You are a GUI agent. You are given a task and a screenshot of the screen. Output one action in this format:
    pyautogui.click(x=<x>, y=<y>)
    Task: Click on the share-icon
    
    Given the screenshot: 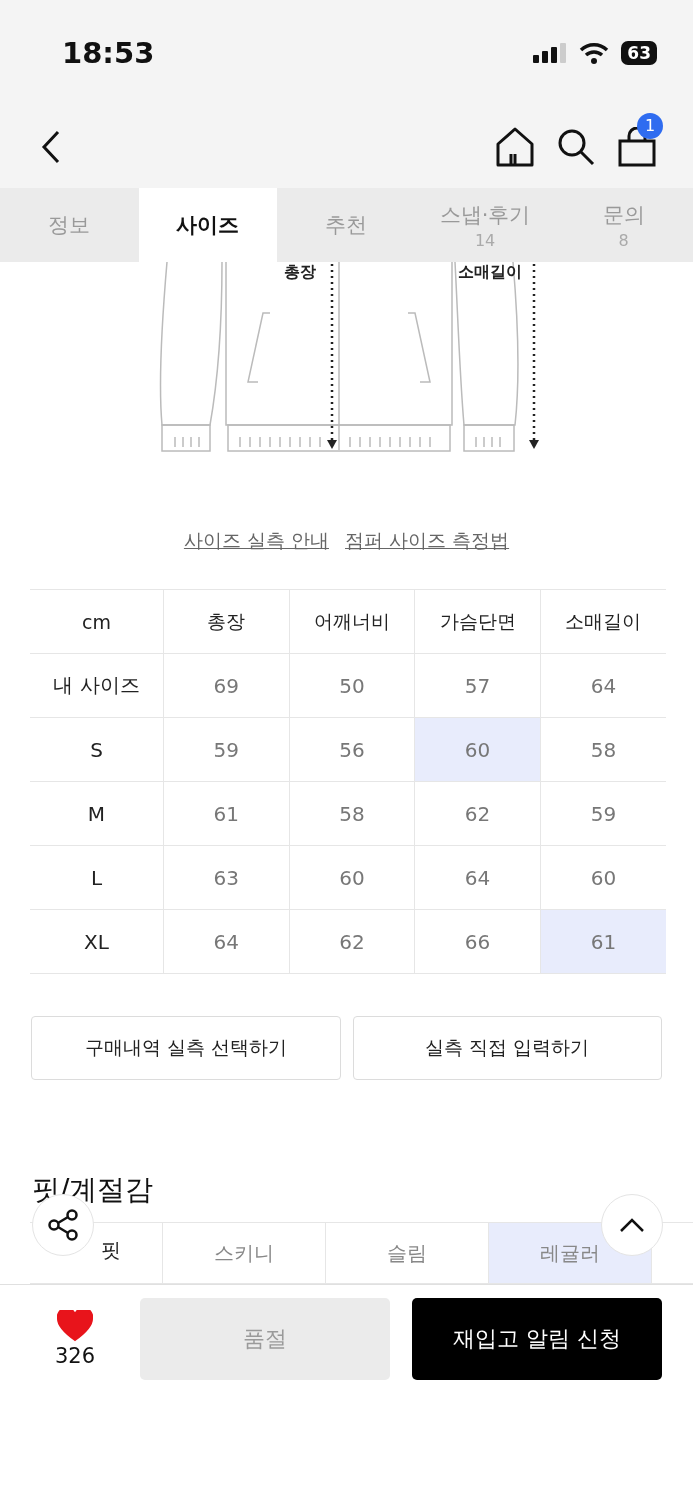 What is the action you would take?
    pyautogui.click(x=63, y=1225)
    